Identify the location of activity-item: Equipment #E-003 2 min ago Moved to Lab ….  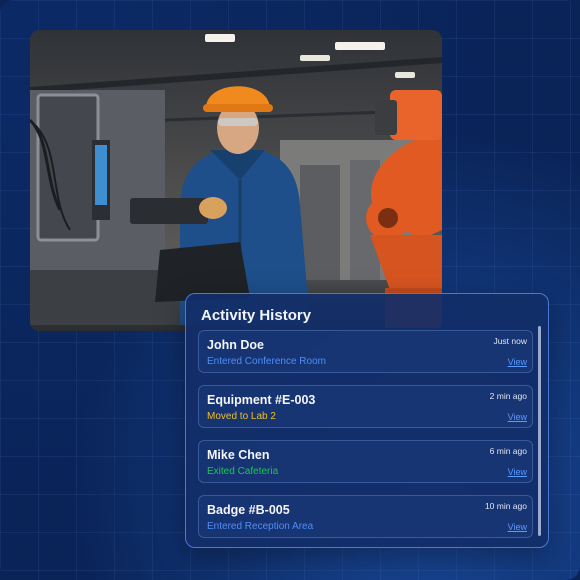
(365, 406).